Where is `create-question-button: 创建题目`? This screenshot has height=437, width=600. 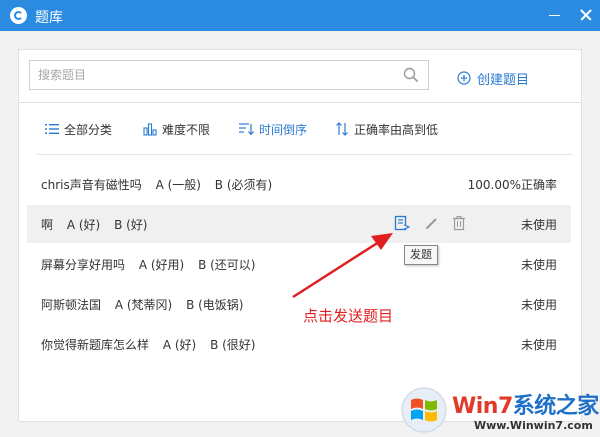 create-question-button: 创建题目 is located at coordinates (493, 78).